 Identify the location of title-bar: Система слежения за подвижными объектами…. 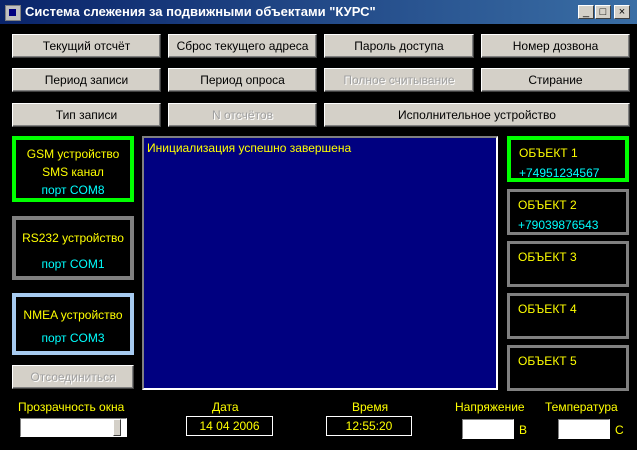
(318, 12).